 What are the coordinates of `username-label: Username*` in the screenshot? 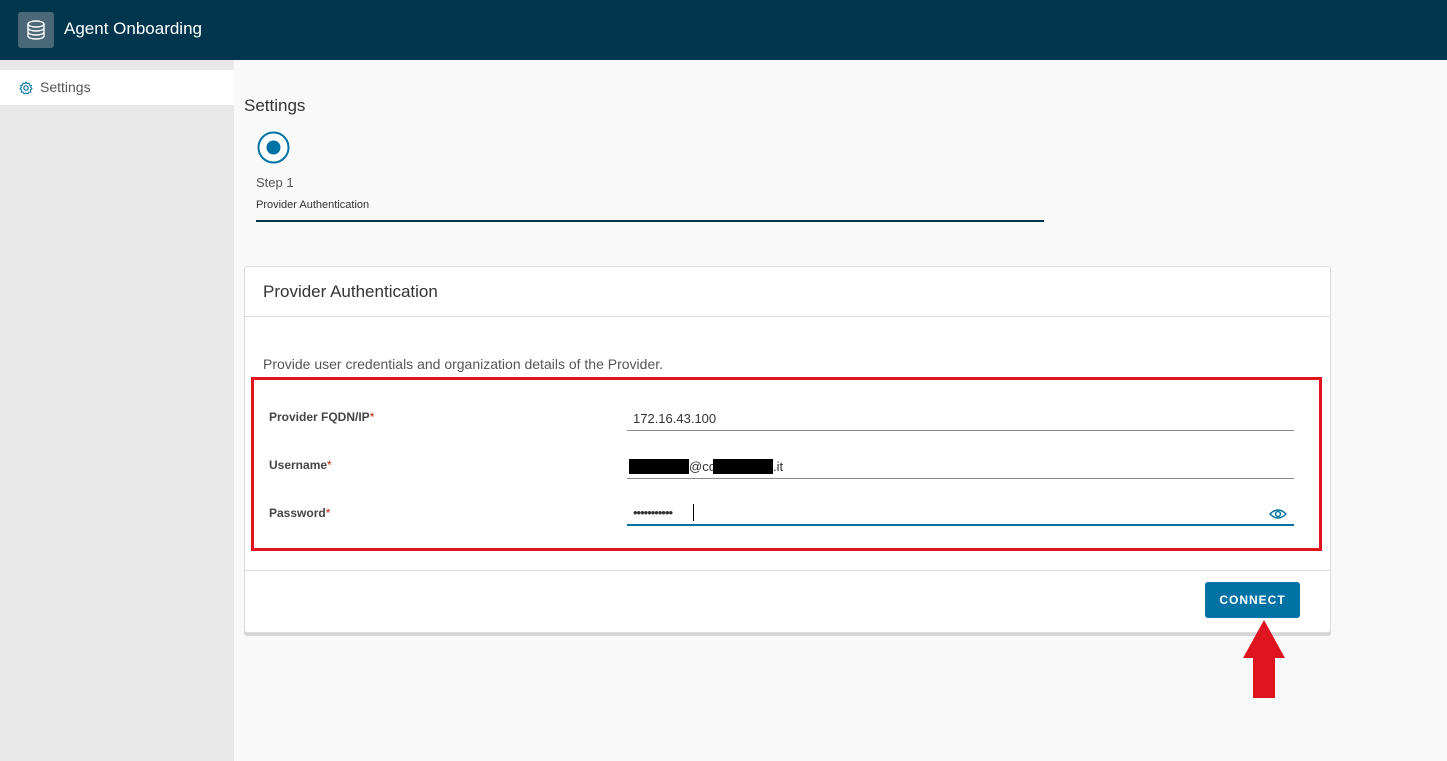 It's located at (300, 465).